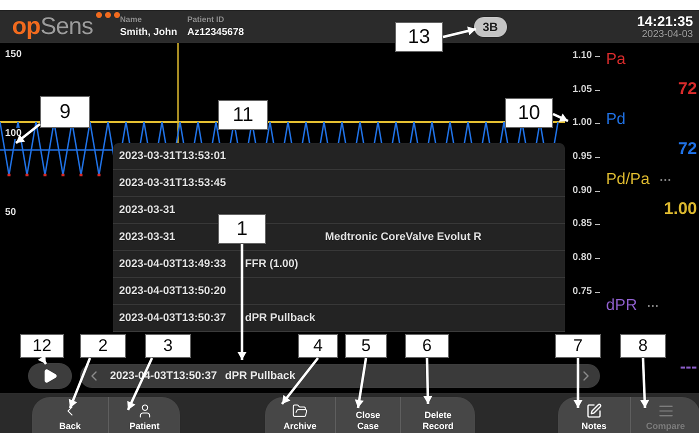 Image resolution: width=699 pixels, height=433 pixels. What do you see at coordinates (490, 26) in the screenshot?
I see `room-badge: 3B` at bounding box center [490, 26].